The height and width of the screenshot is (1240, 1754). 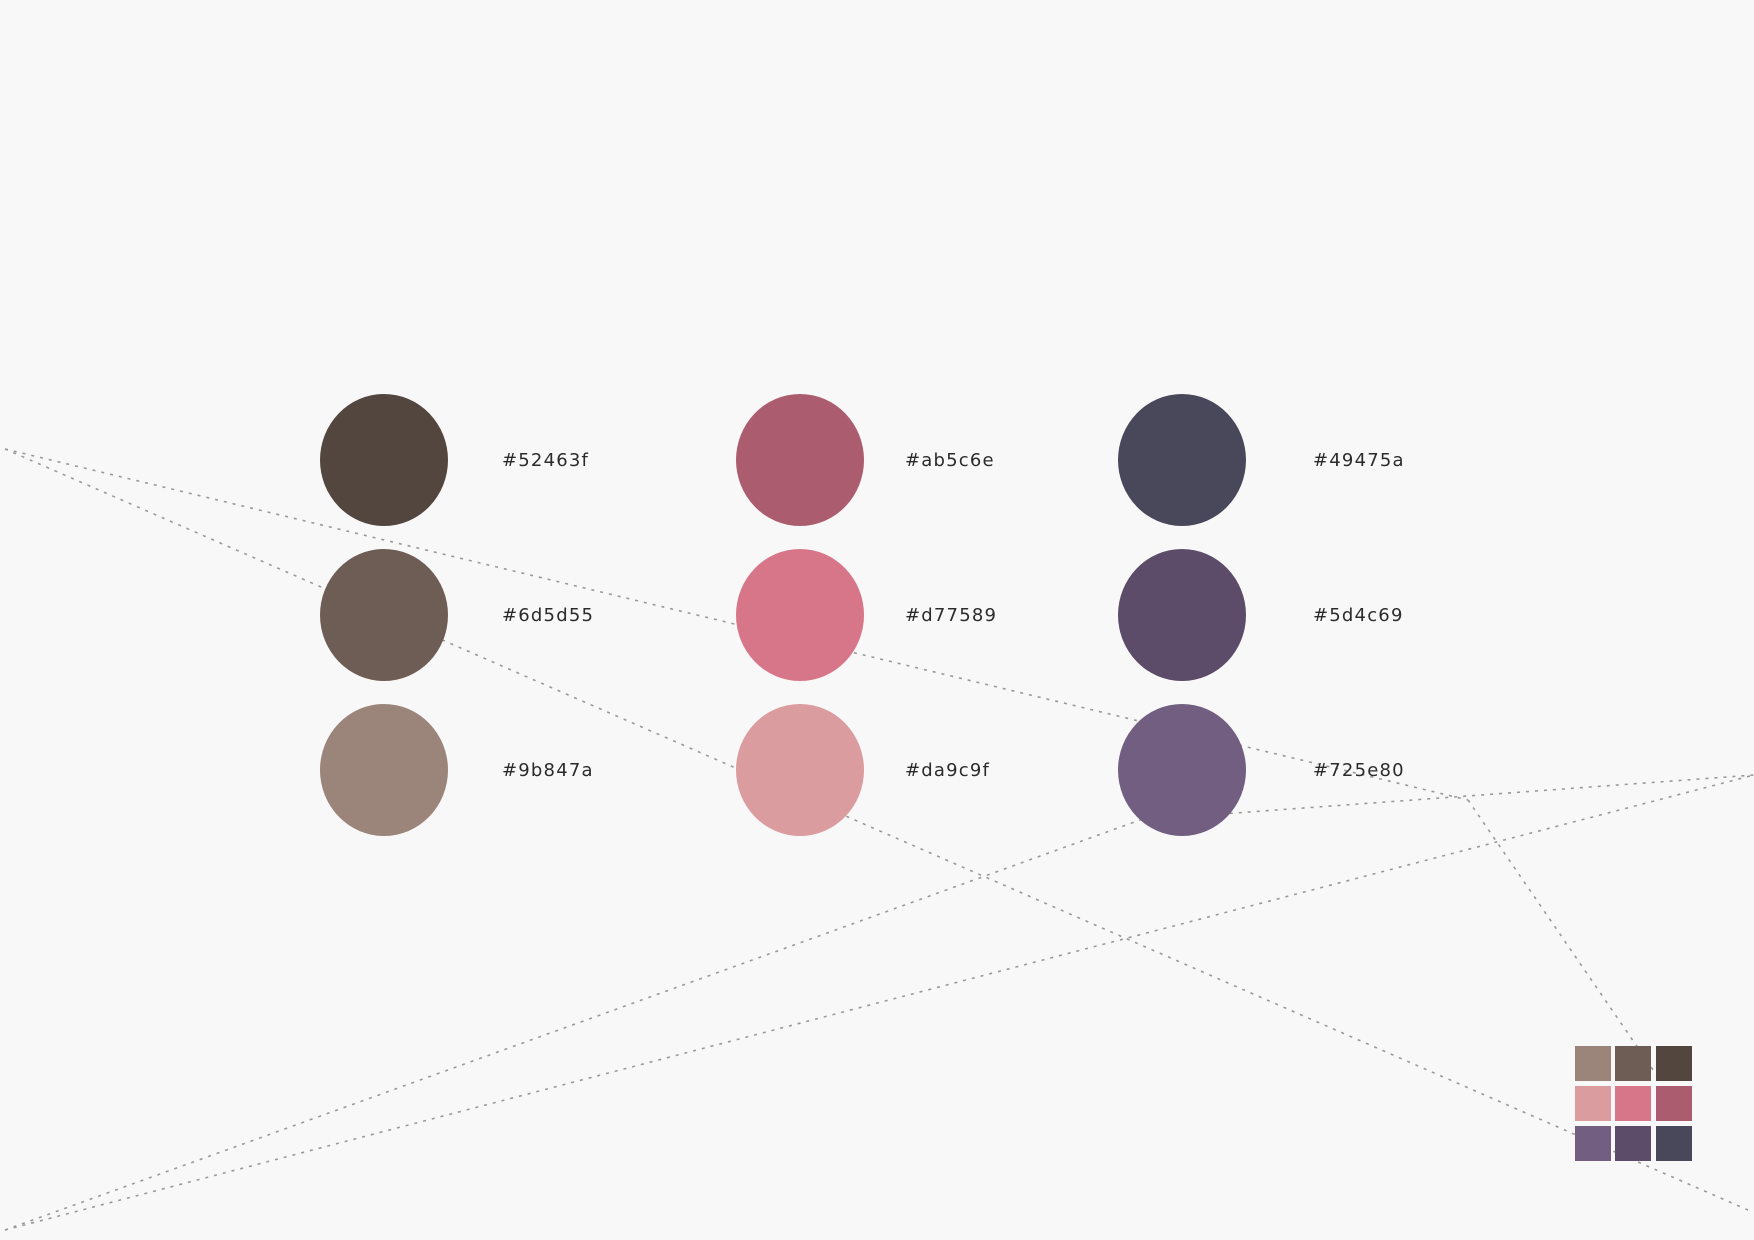 What do you see at coordinates (1359, 460) in the screenshot?
I see `swatch-label: #49475a` at bounding box center [1359, 460].